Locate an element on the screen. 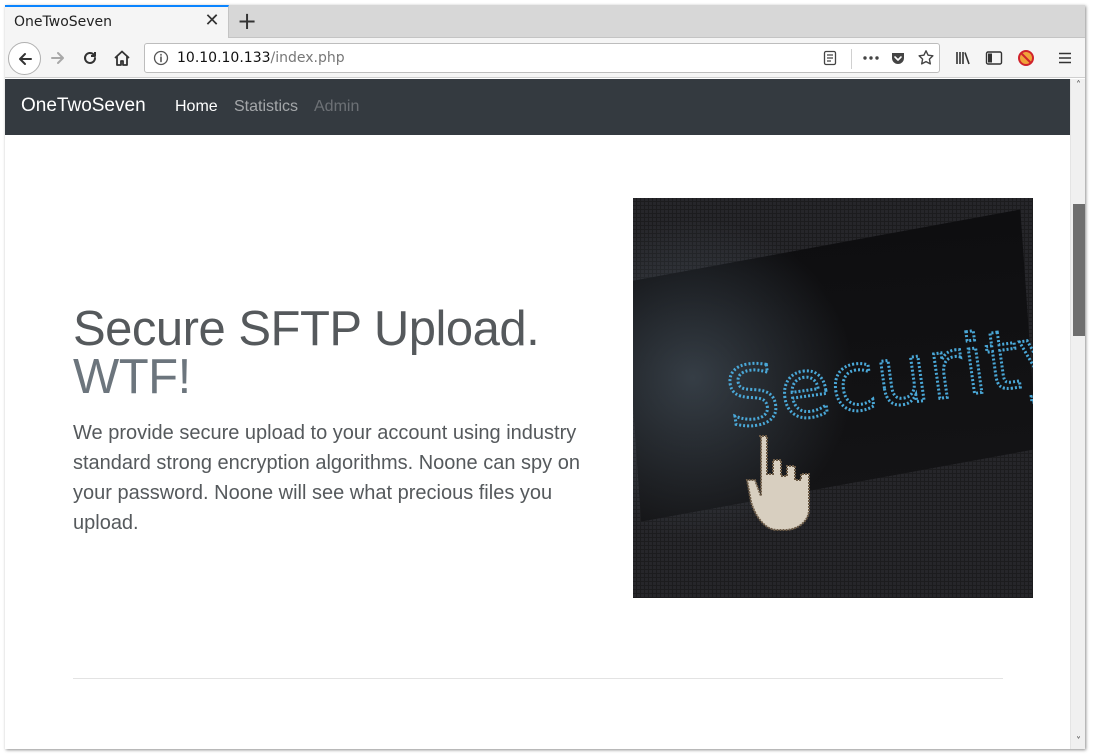  url-path: /index.php is located at coordinates (307, 58).